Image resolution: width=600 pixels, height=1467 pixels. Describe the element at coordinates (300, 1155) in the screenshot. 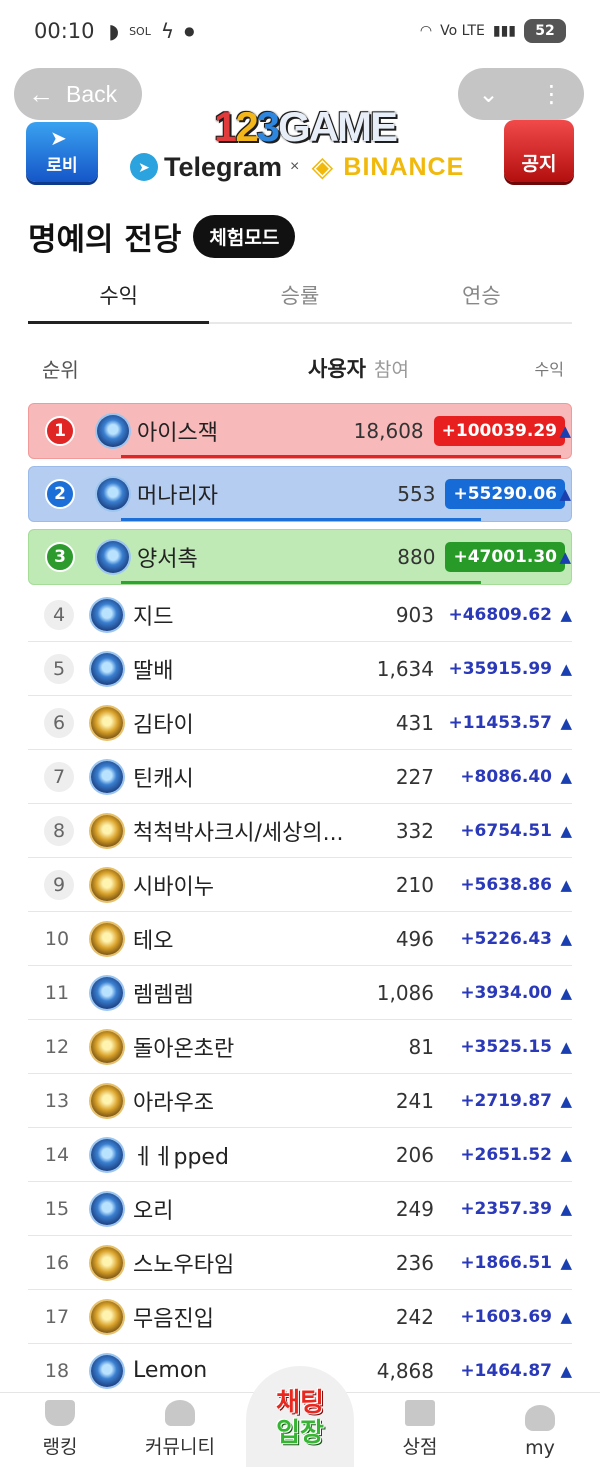

I see `table-row: 14 ㅔㅔpped 206 +2651.52 ▲` at that location.